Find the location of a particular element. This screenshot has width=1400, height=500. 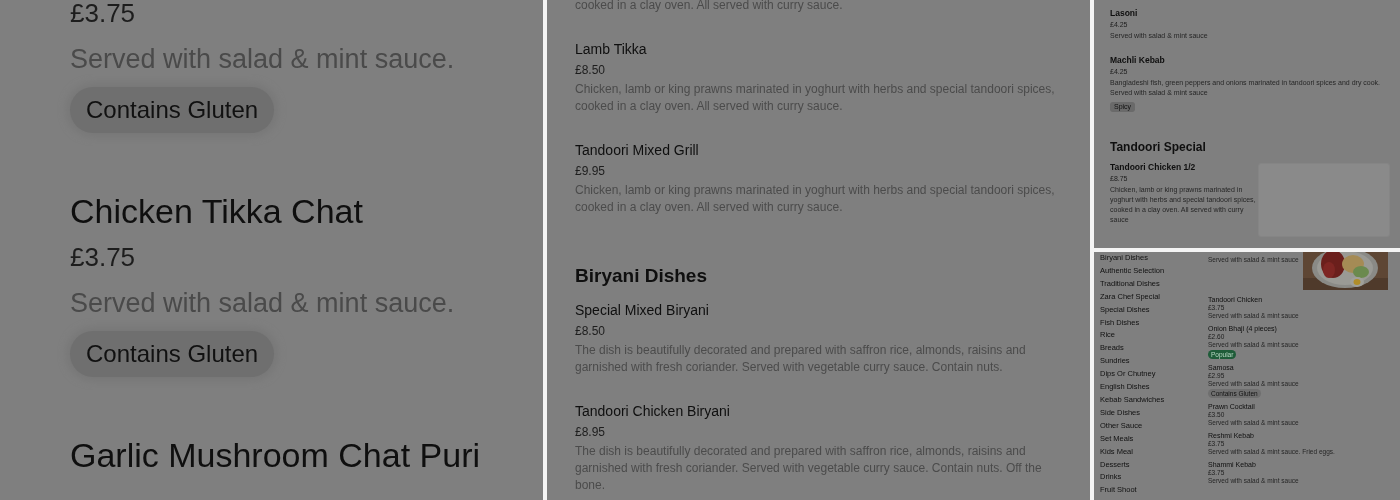

item-name: Machli Kebab is located at coordinates (1137, 60).